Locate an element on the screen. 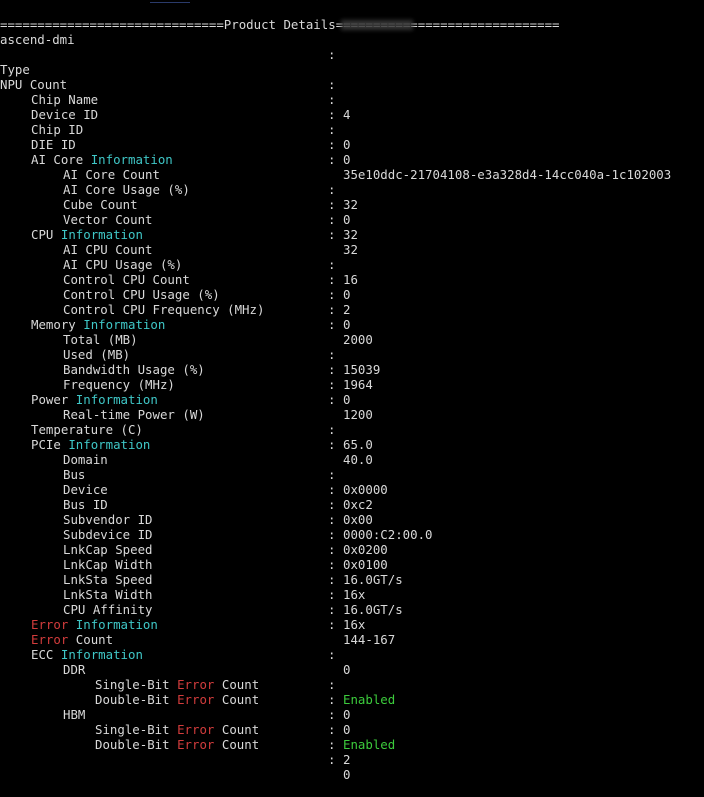 This screenshot has width=704, height=797. row-lnksta-speed: LnkSta Speed : 16.0GT/s is located at coordinates (233, 594).